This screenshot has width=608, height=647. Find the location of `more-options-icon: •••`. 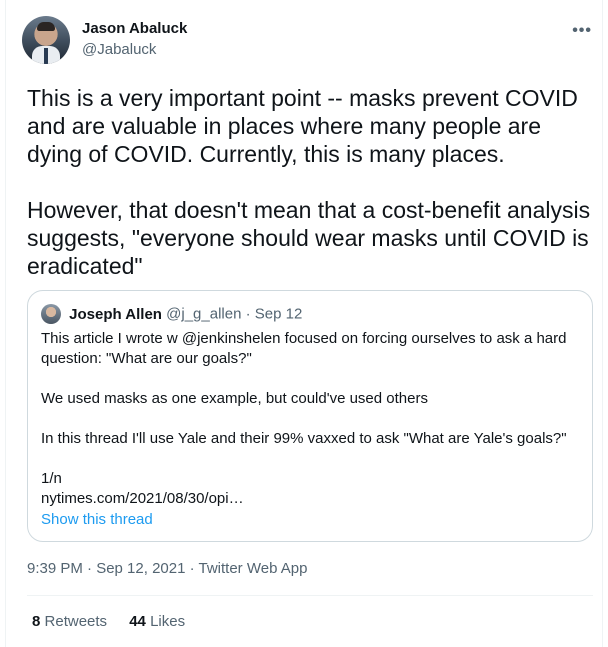

more-options-icon: ••• is located at coordinates (582, 31).